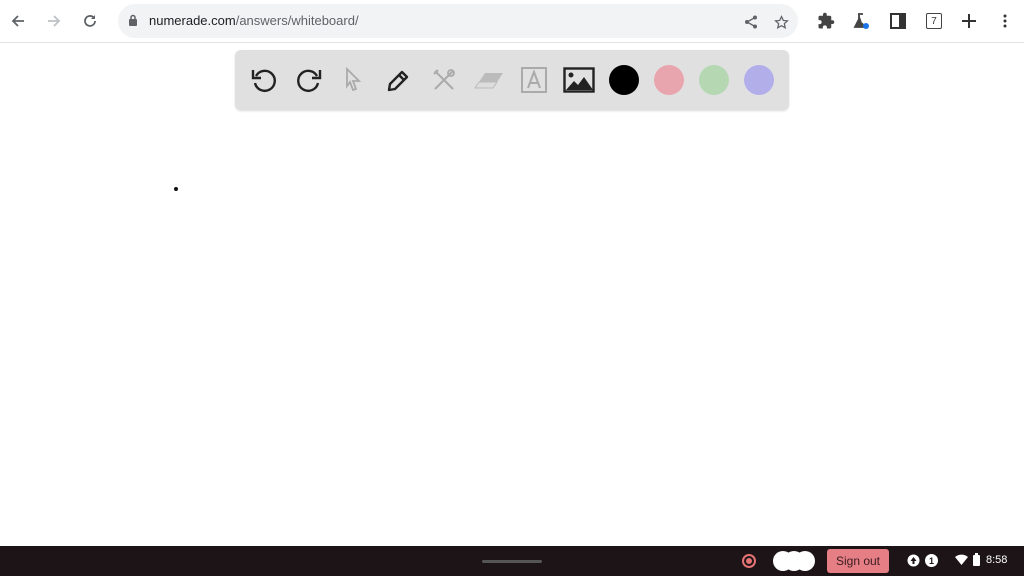  I want to click on color-swatch-pink, so click(669, 80).